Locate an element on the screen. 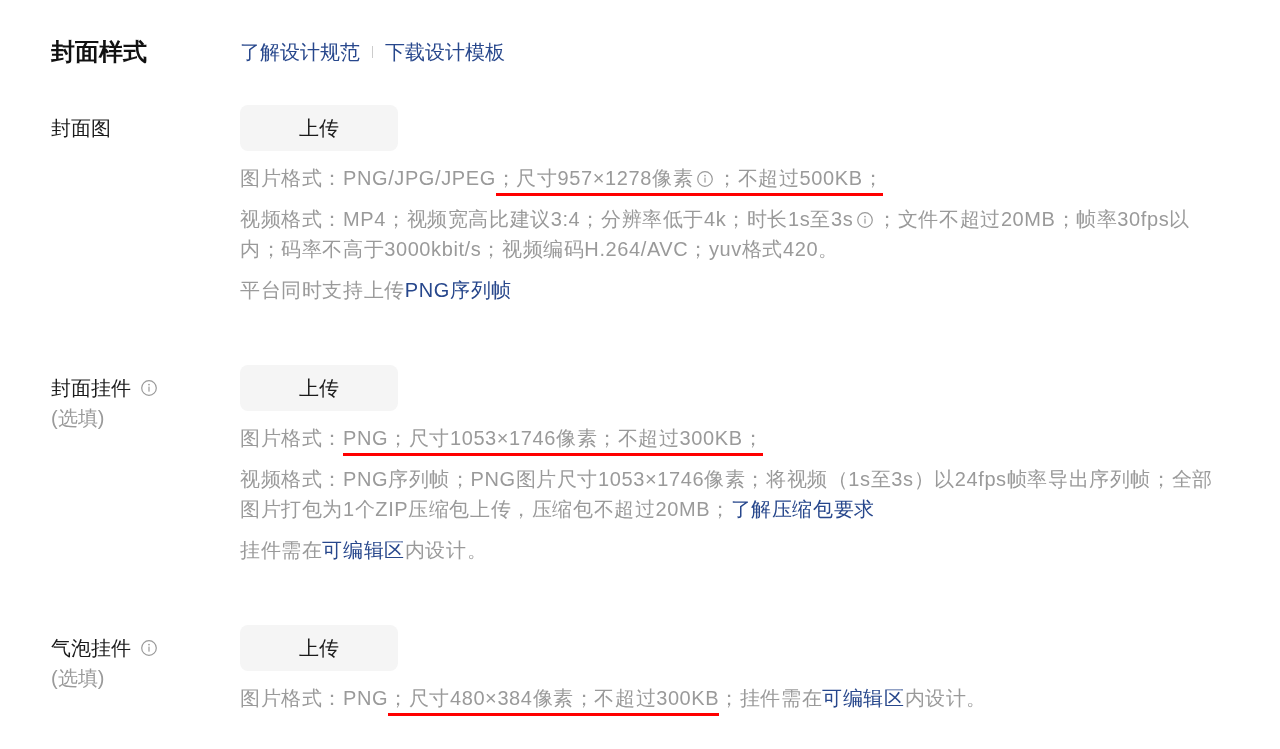  section-title: 封面样式 is located at coordinates (99, 52).